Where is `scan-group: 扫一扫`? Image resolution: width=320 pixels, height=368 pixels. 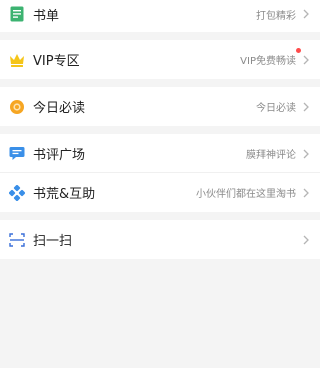 scan-group: 扫一扫 is located at coordinates (160, 239).